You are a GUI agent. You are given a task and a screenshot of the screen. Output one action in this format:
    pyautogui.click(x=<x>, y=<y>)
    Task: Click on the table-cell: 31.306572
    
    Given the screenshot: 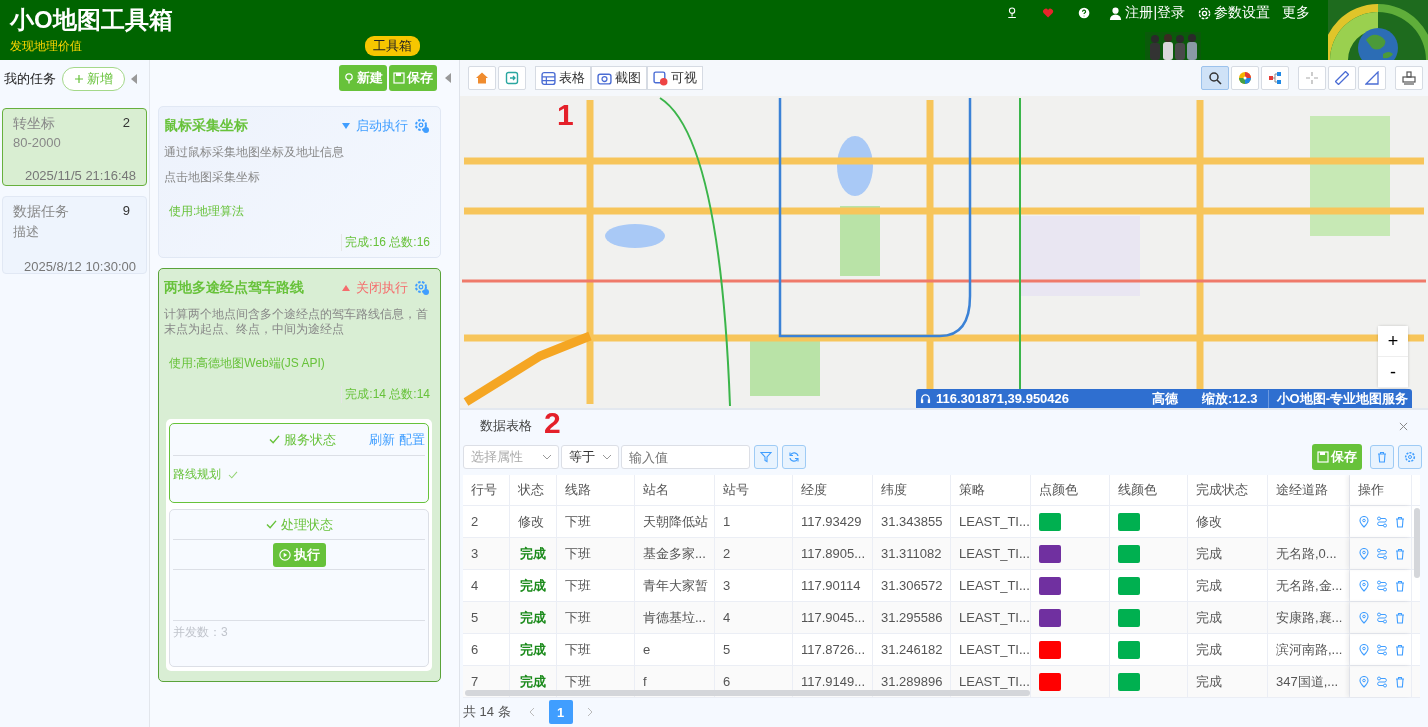 What is the action you would take?
    pyautogui.click(x=912, y=585)
    